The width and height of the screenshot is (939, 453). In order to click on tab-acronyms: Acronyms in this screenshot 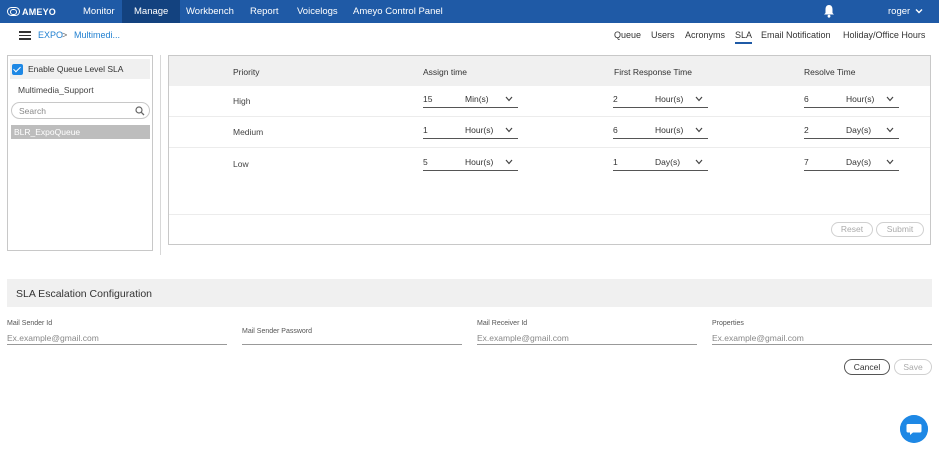, I will do `click(705, 35)`.